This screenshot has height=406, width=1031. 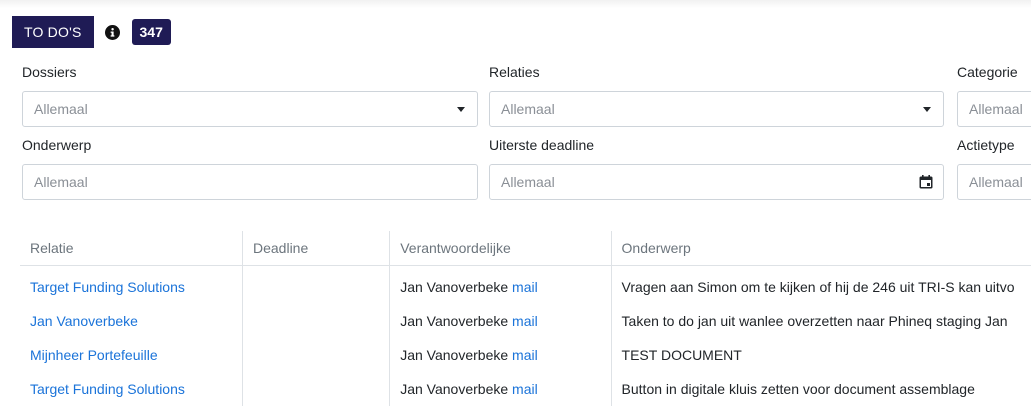 What do you see at coordinates (821, 248) in the screenshot?
I see `column-header-onderwerp: Onderwerp` at bounding box center [821, 248].